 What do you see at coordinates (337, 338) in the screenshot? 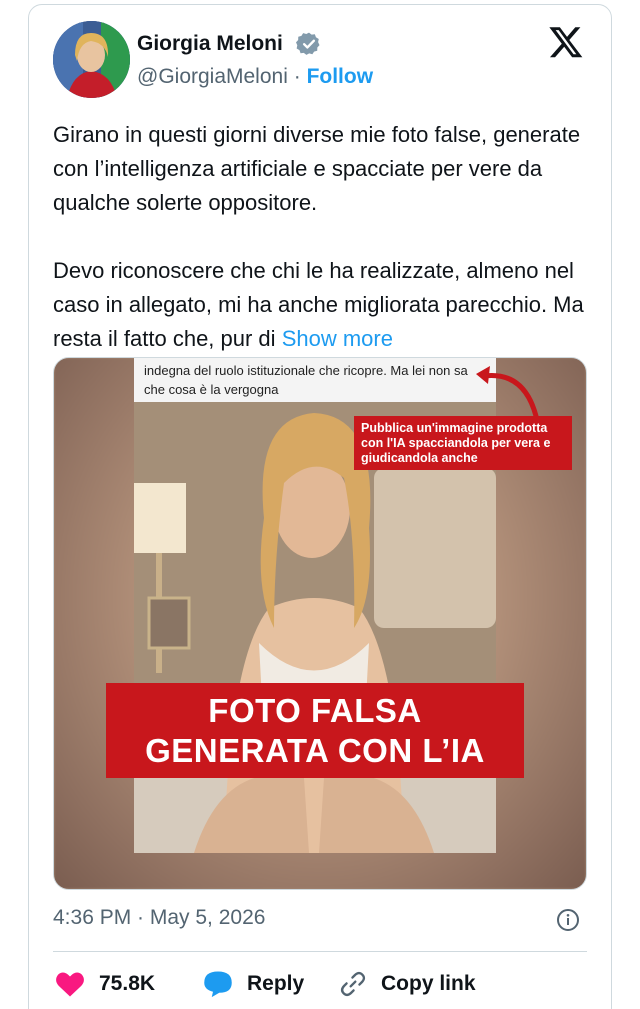
I see `show-more-link: Show more` at bounding box center [337, 338].